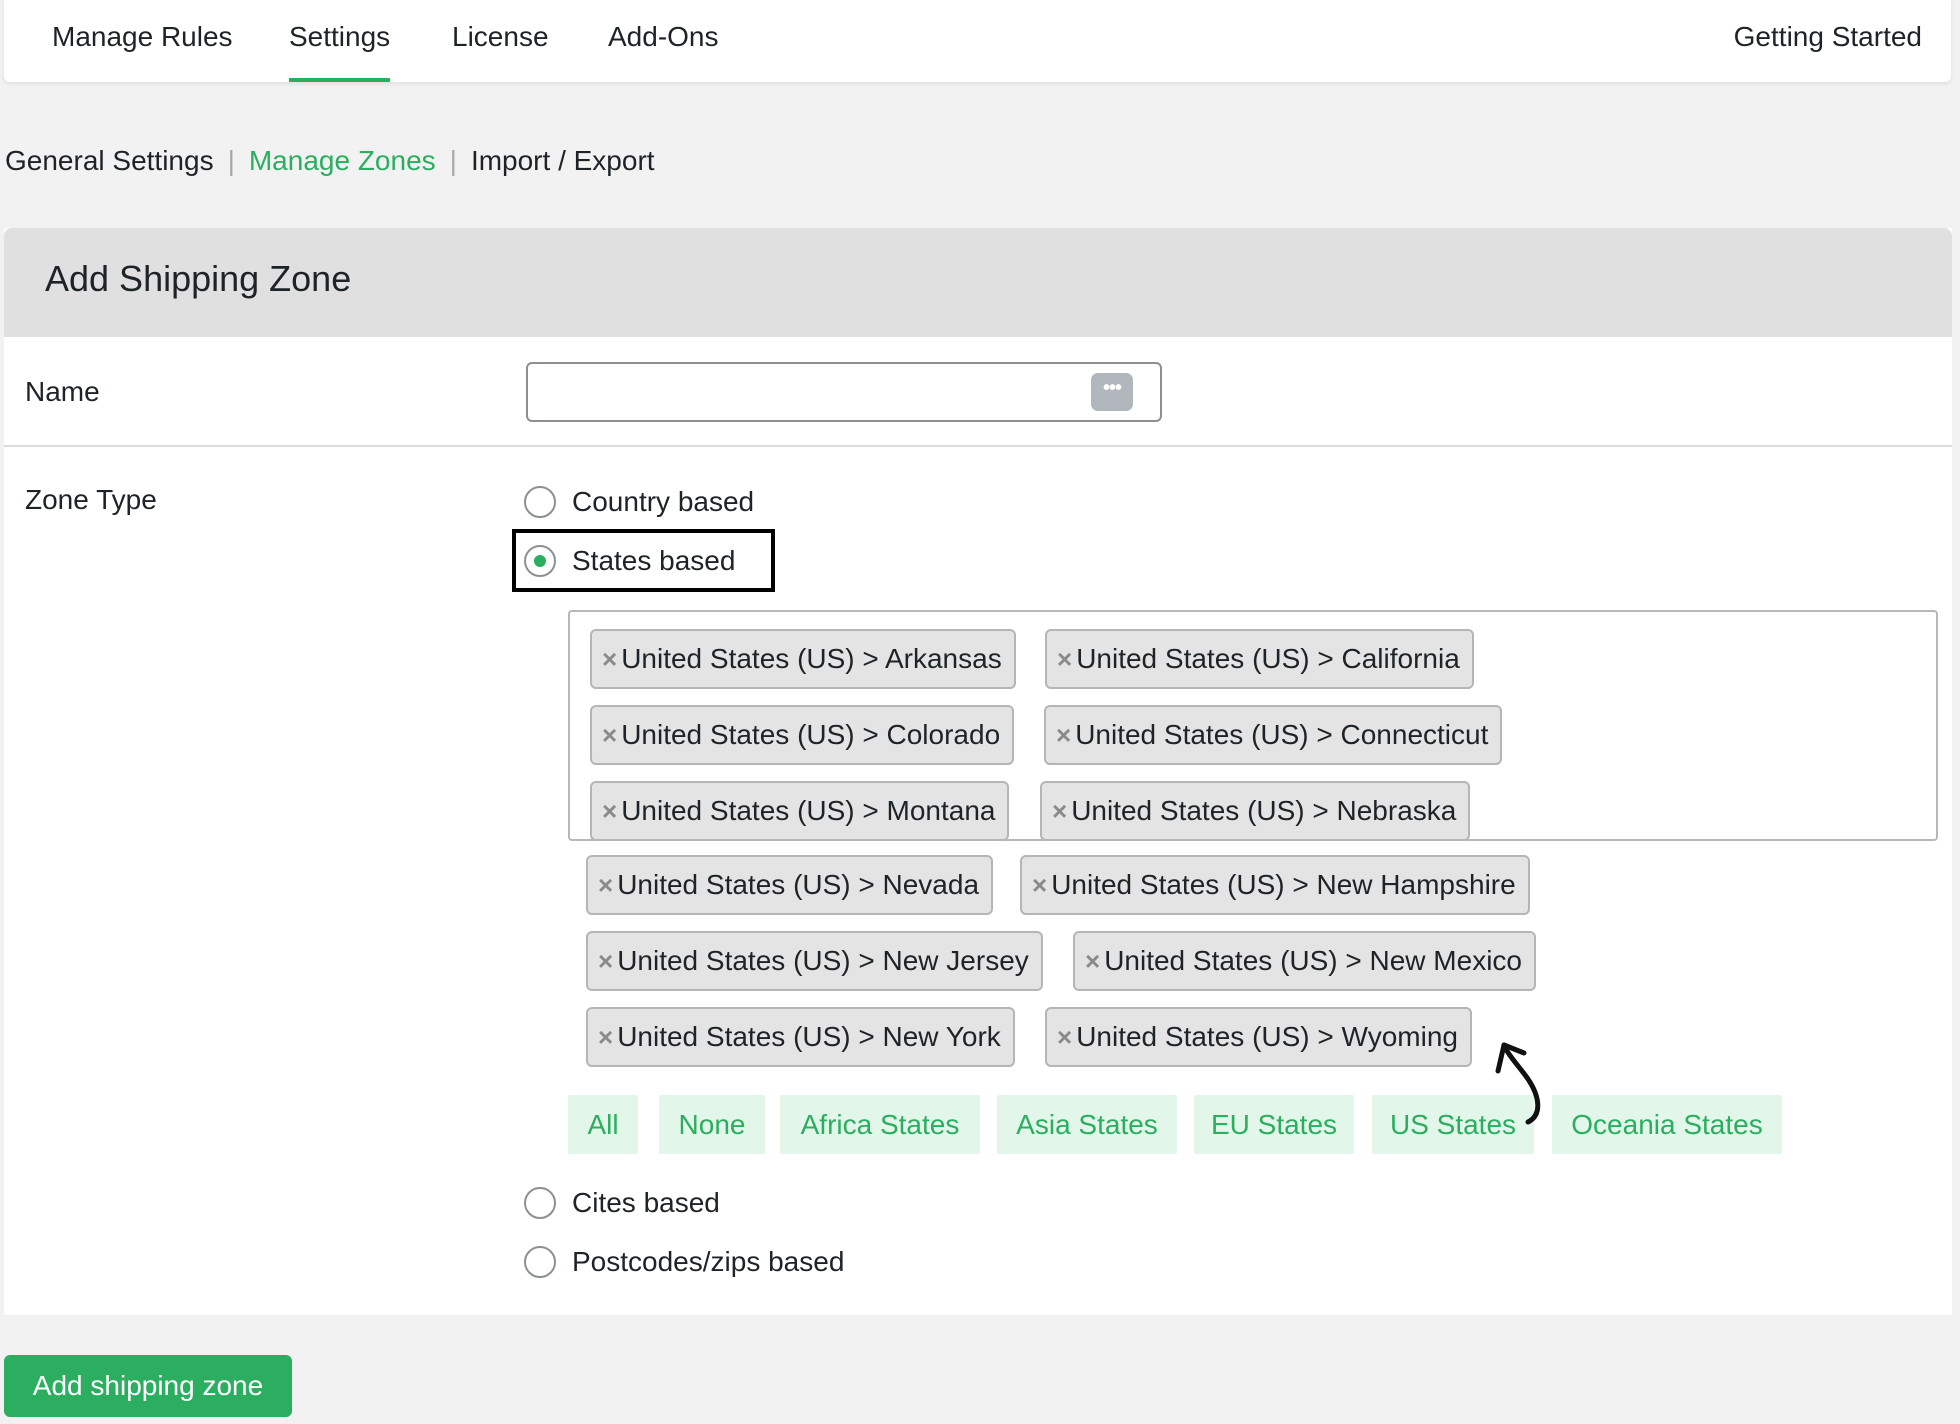  What do you see at coordinates (978, 446) in the screenshot?
I see `row-divider` at bounding box center [978, 446].